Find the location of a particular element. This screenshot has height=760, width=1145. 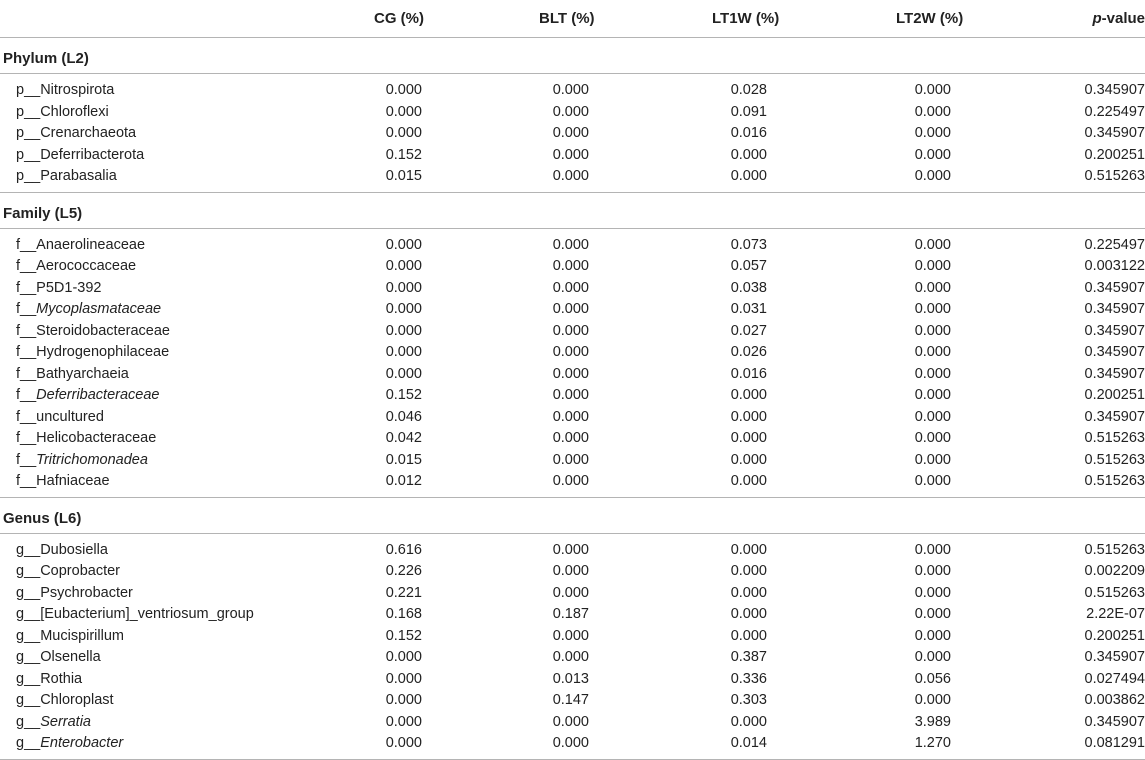

cell-p-value: 0.027494 is located at coordinates (1114, 678).